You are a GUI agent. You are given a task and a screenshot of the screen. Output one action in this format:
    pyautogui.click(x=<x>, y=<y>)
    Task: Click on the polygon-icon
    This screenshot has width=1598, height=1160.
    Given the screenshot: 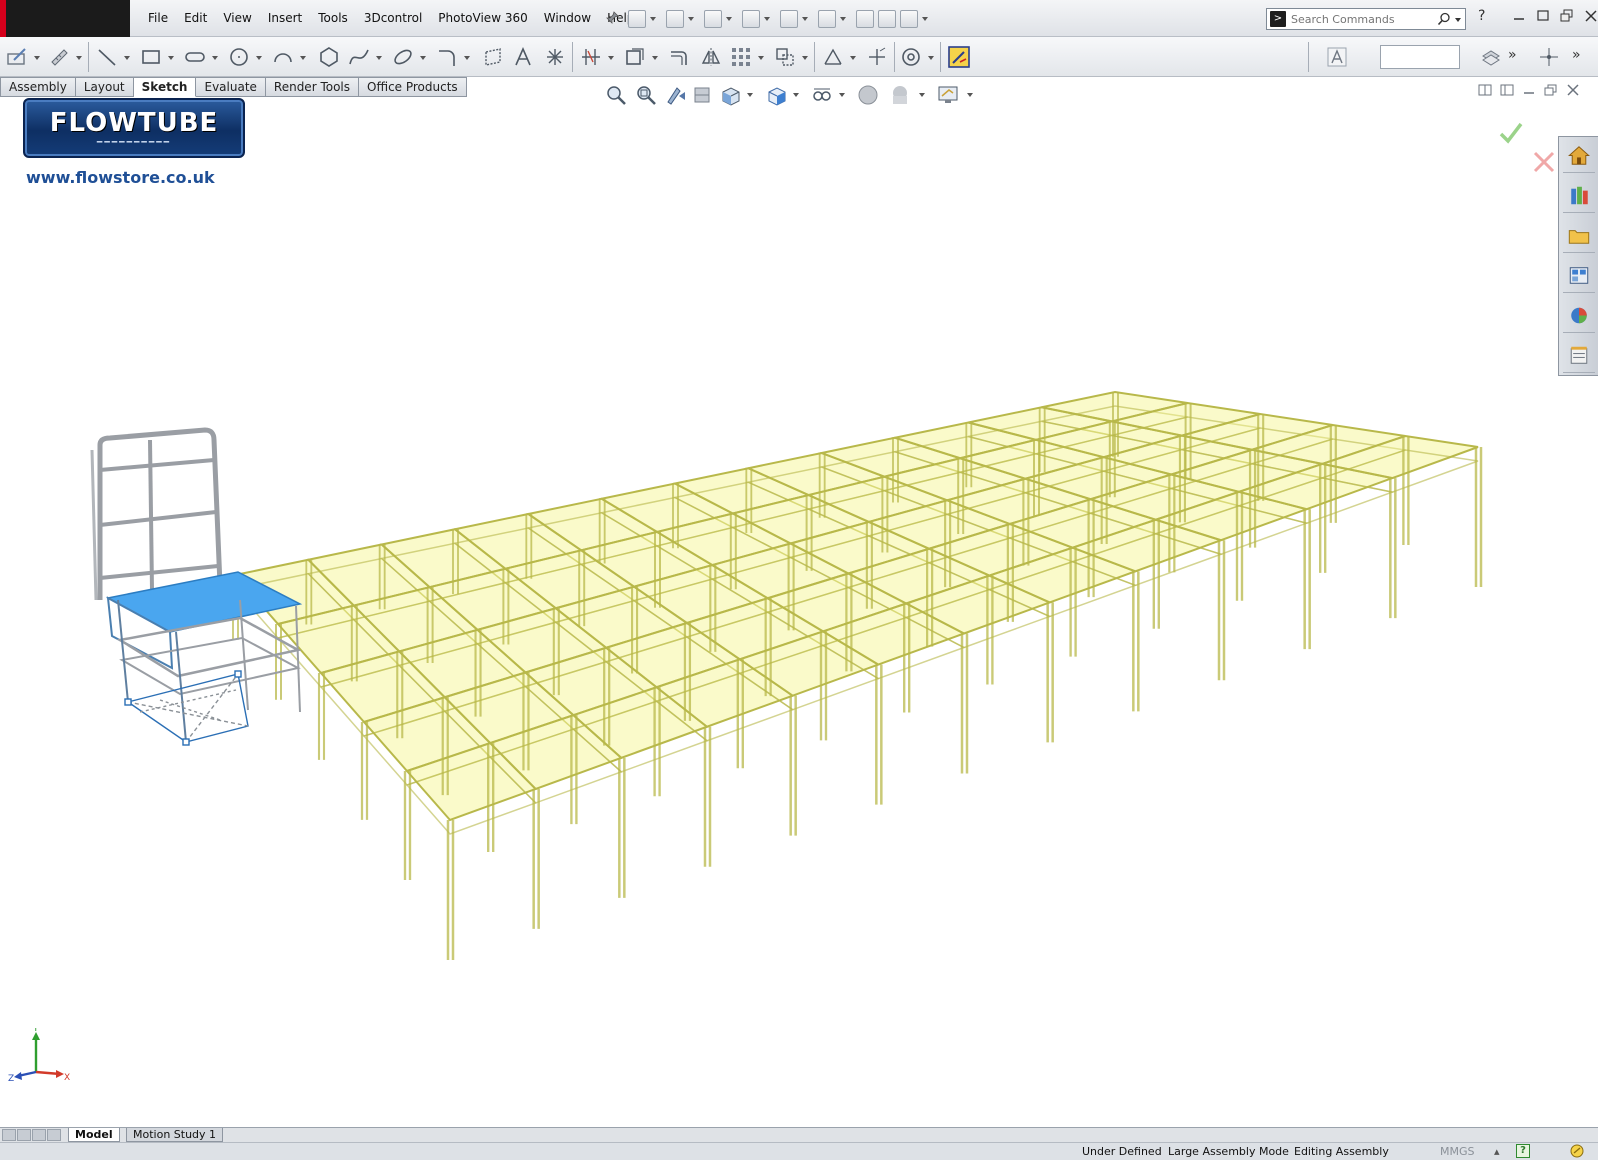 What is the action you would take?
    pyautogui.click(x=329, y=57)
    